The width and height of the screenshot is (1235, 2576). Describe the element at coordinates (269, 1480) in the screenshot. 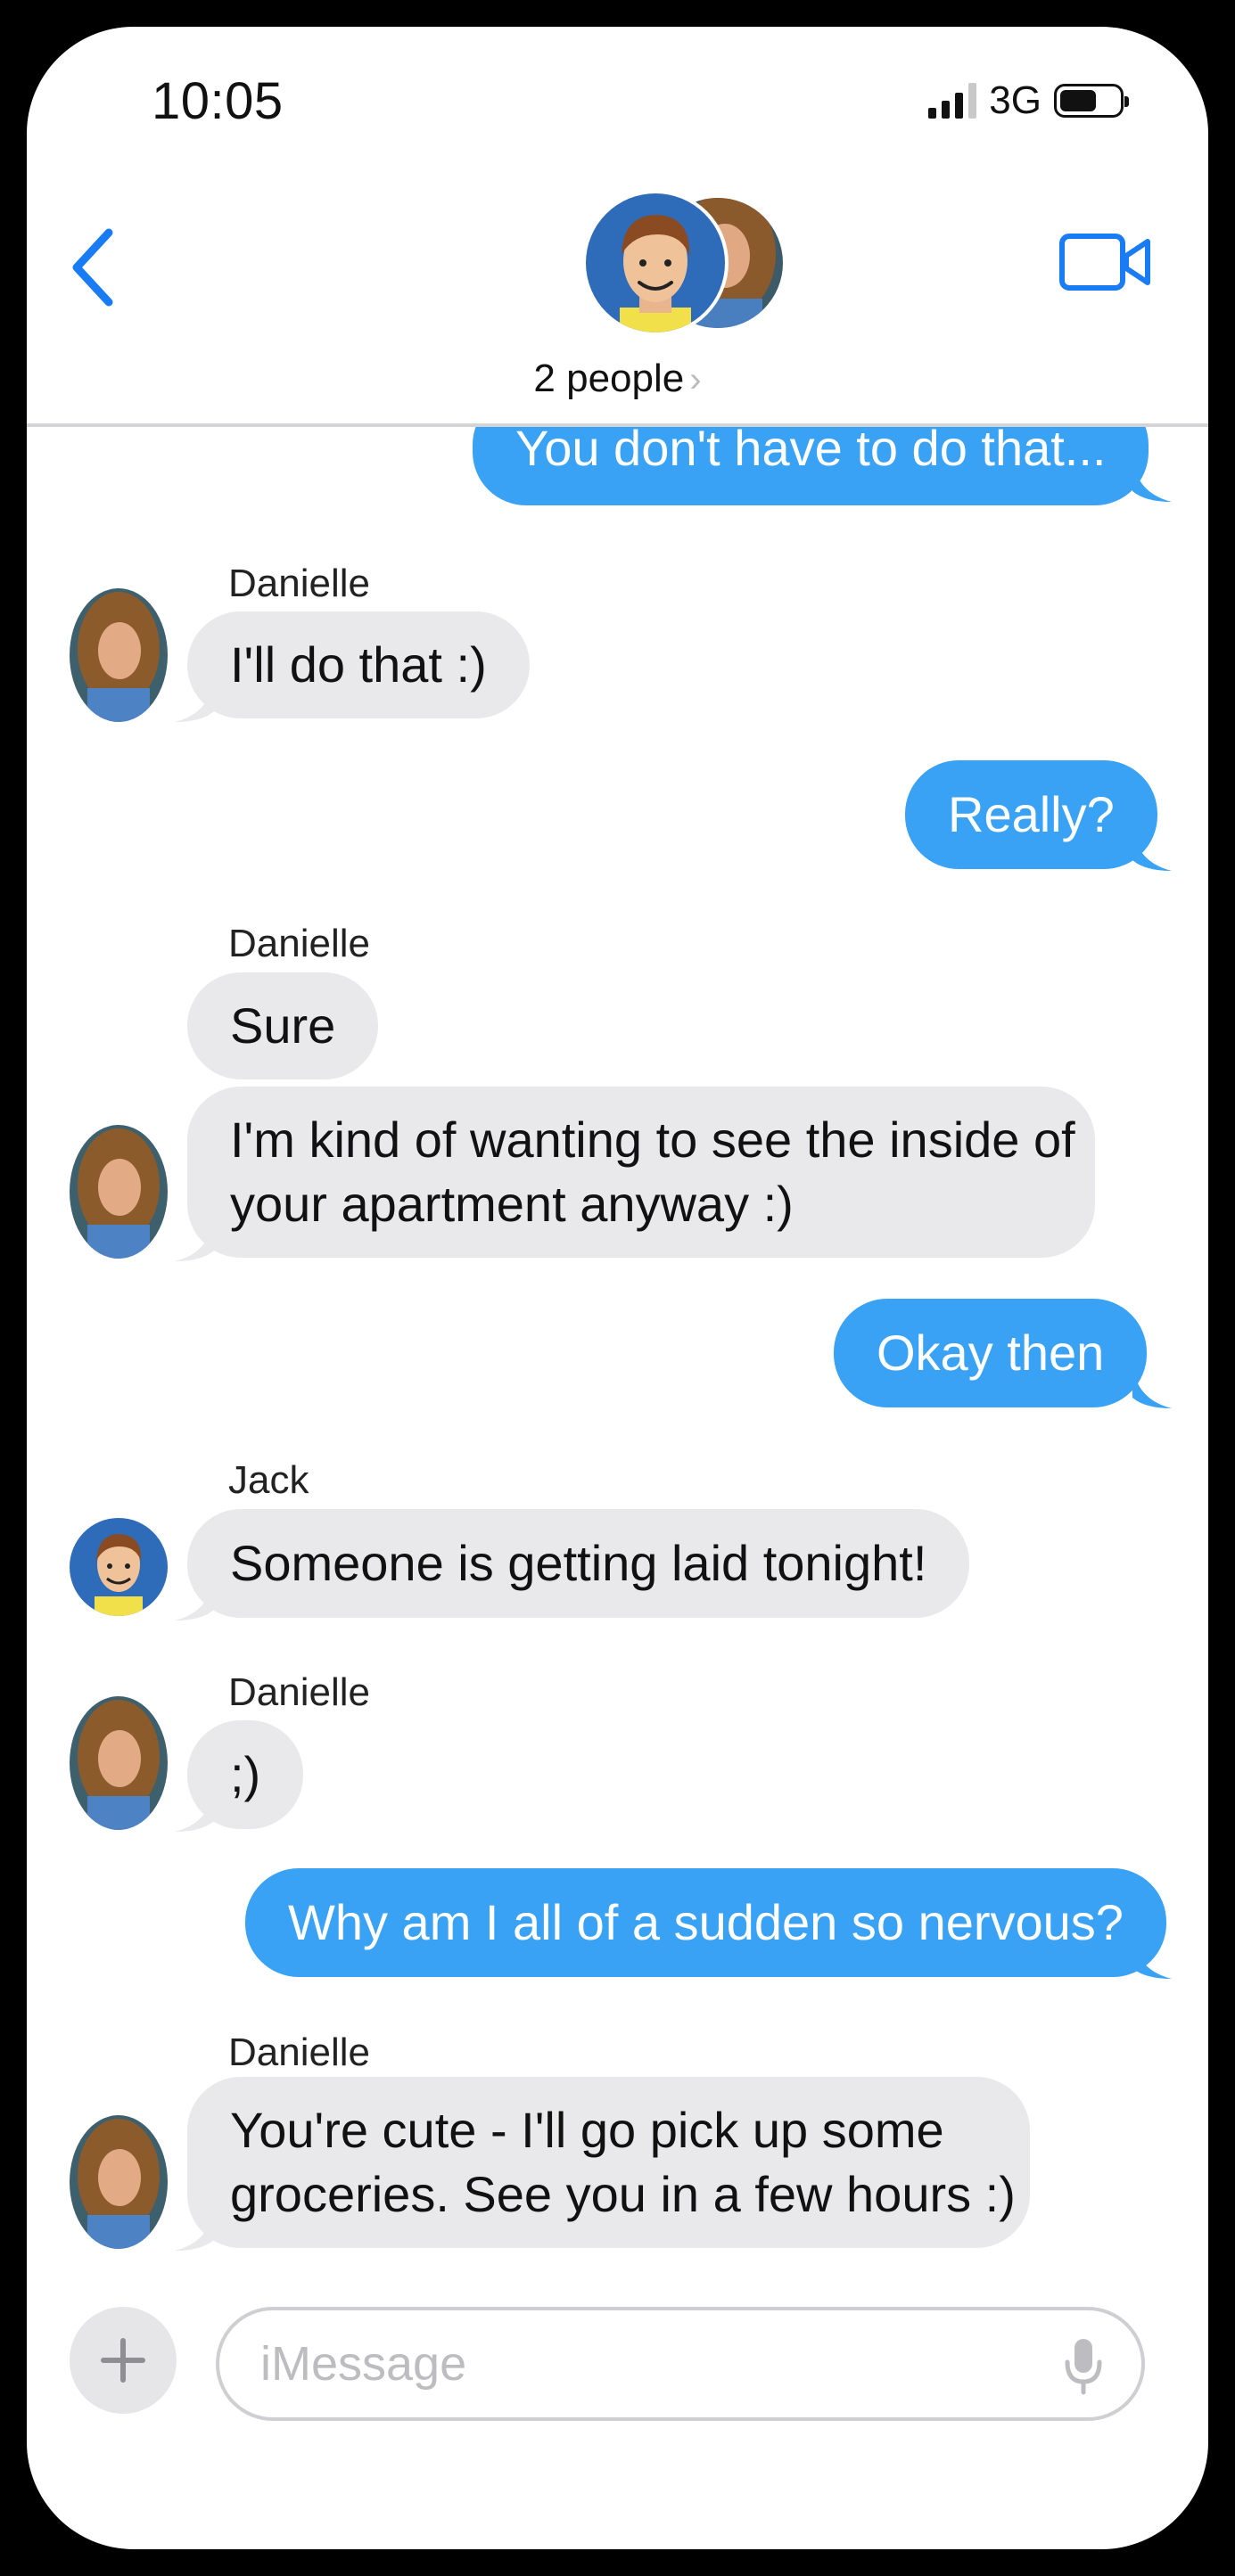

I see `sender-name: Jack` at that location.